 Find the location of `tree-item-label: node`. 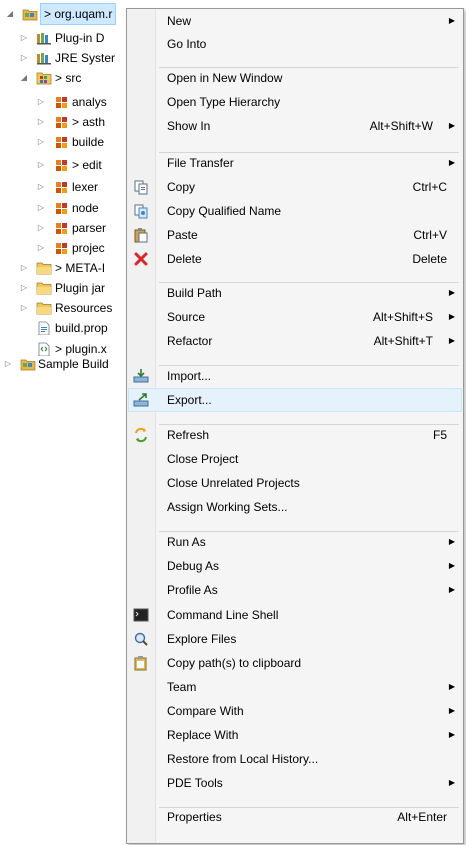

tree-item-label: node is located at coordinates (85, 208).